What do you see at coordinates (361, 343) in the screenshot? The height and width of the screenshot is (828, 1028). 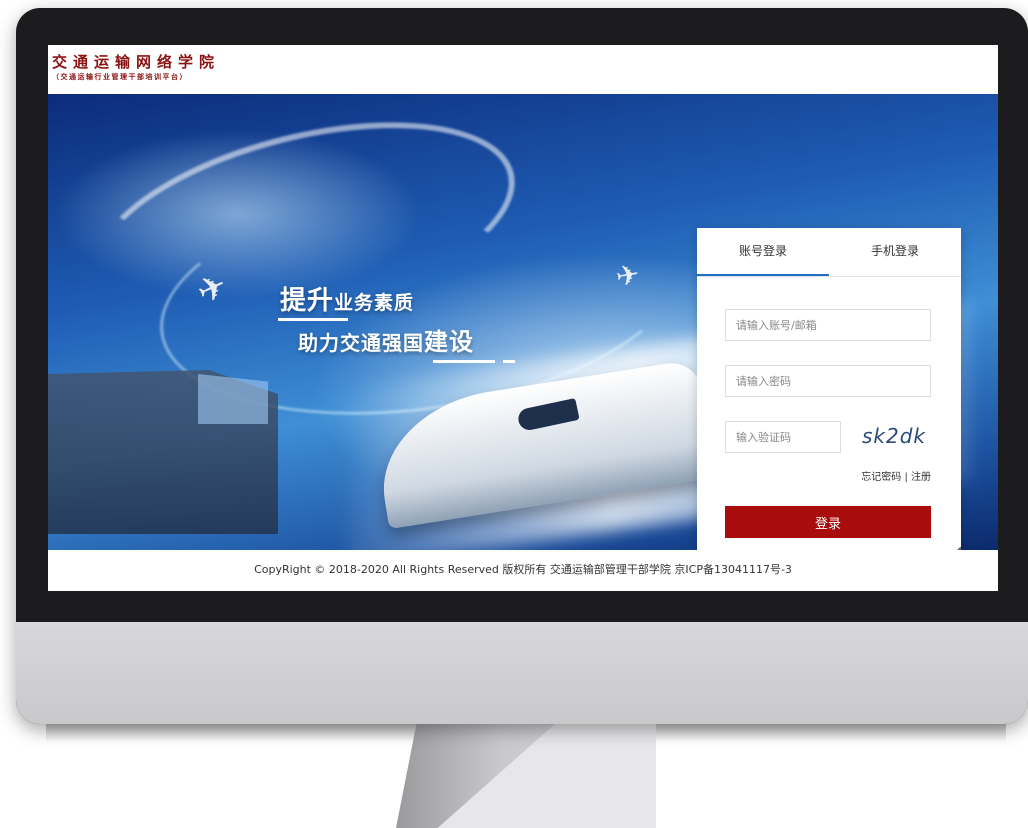 I see `slogan-text: 助力交通强国` at bounding box center [361, 343].